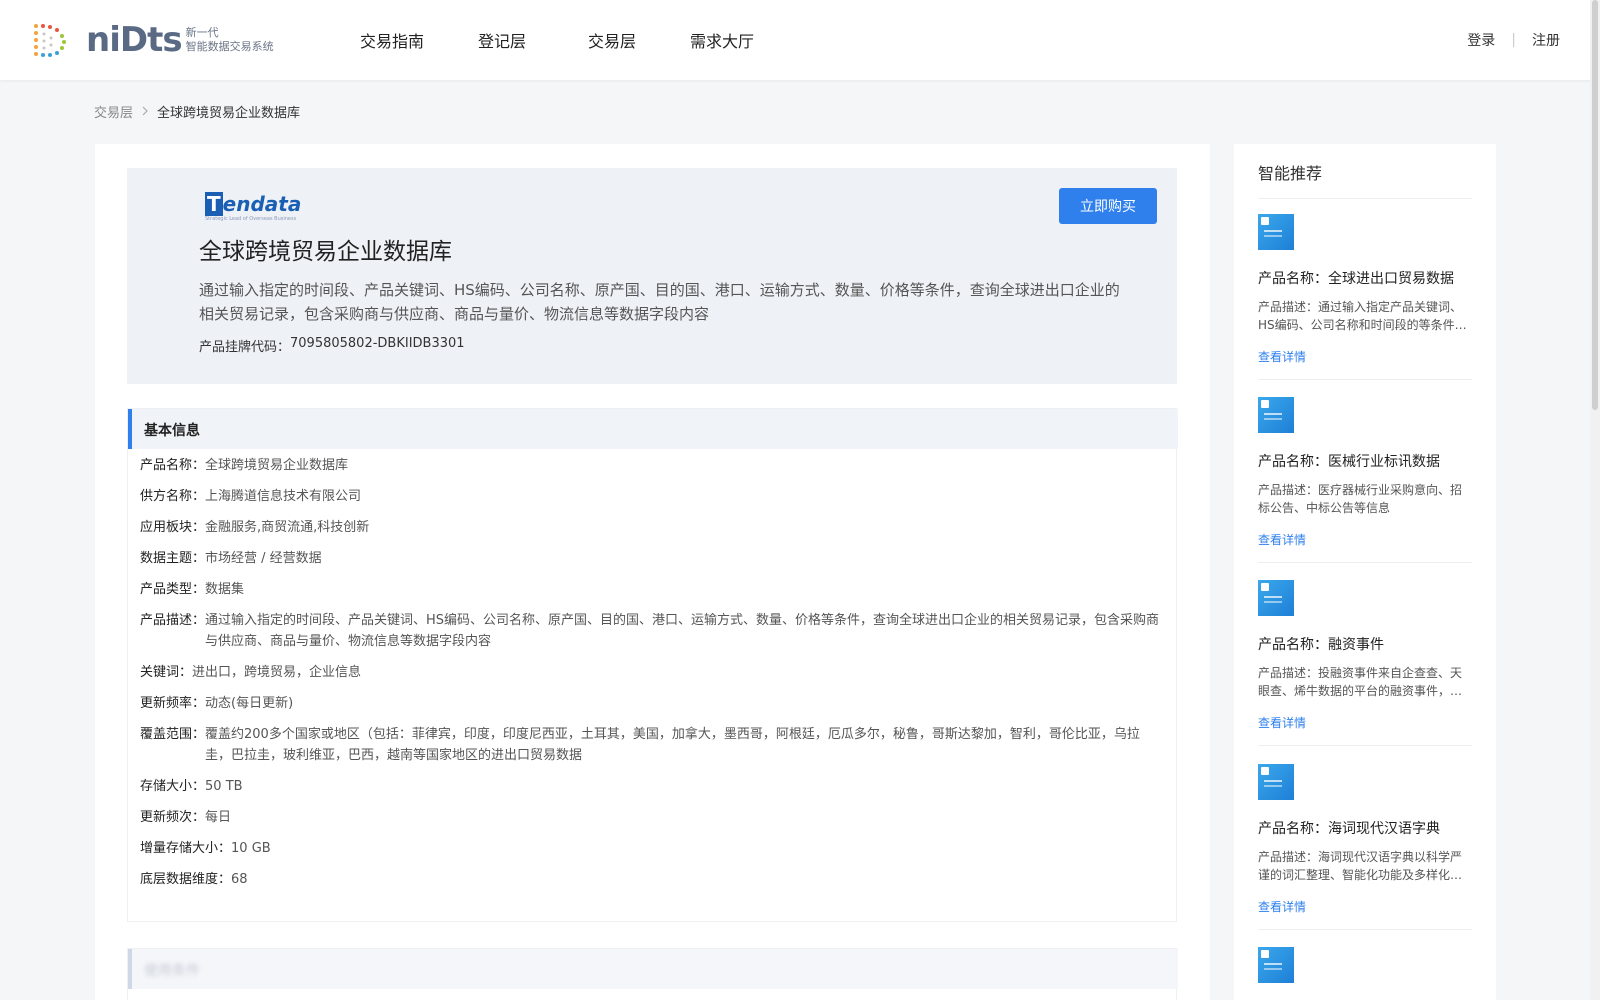  Describe the element at coordinates (186, 848) in the screenshot. I see `info-row-label: 增量存储大小：` at that location.